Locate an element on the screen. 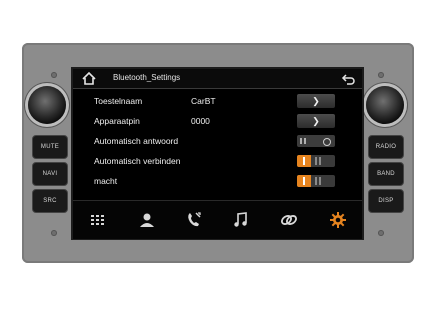  src-button: SRC is located at coordinates (50, 201).